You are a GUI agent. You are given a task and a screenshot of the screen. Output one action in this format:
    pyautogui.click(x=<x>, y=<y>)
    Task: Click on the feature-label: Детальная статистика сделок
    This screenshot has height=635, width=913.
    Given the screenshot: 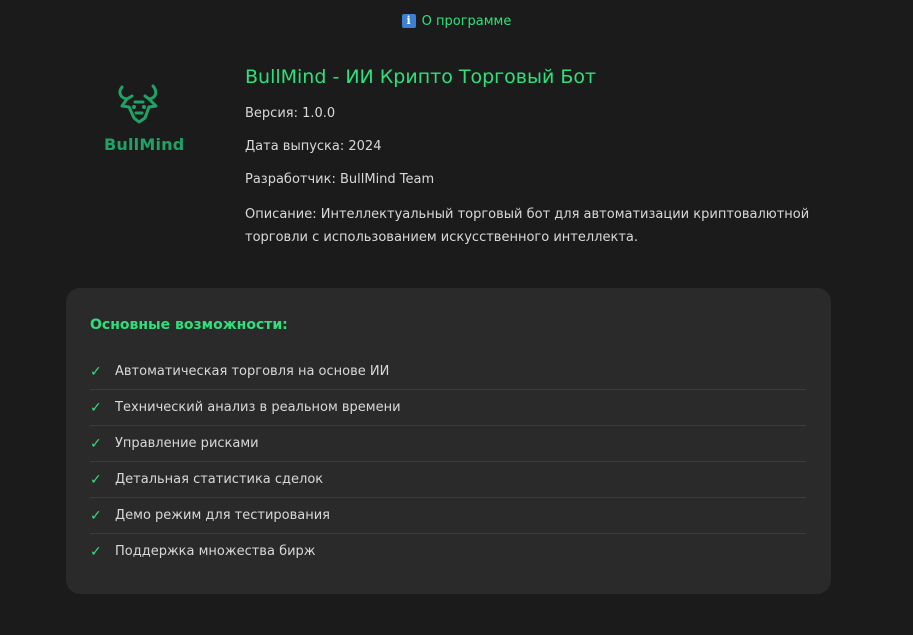 What is the action you would take?
    pyautogui.click(x=219, y=479)
    